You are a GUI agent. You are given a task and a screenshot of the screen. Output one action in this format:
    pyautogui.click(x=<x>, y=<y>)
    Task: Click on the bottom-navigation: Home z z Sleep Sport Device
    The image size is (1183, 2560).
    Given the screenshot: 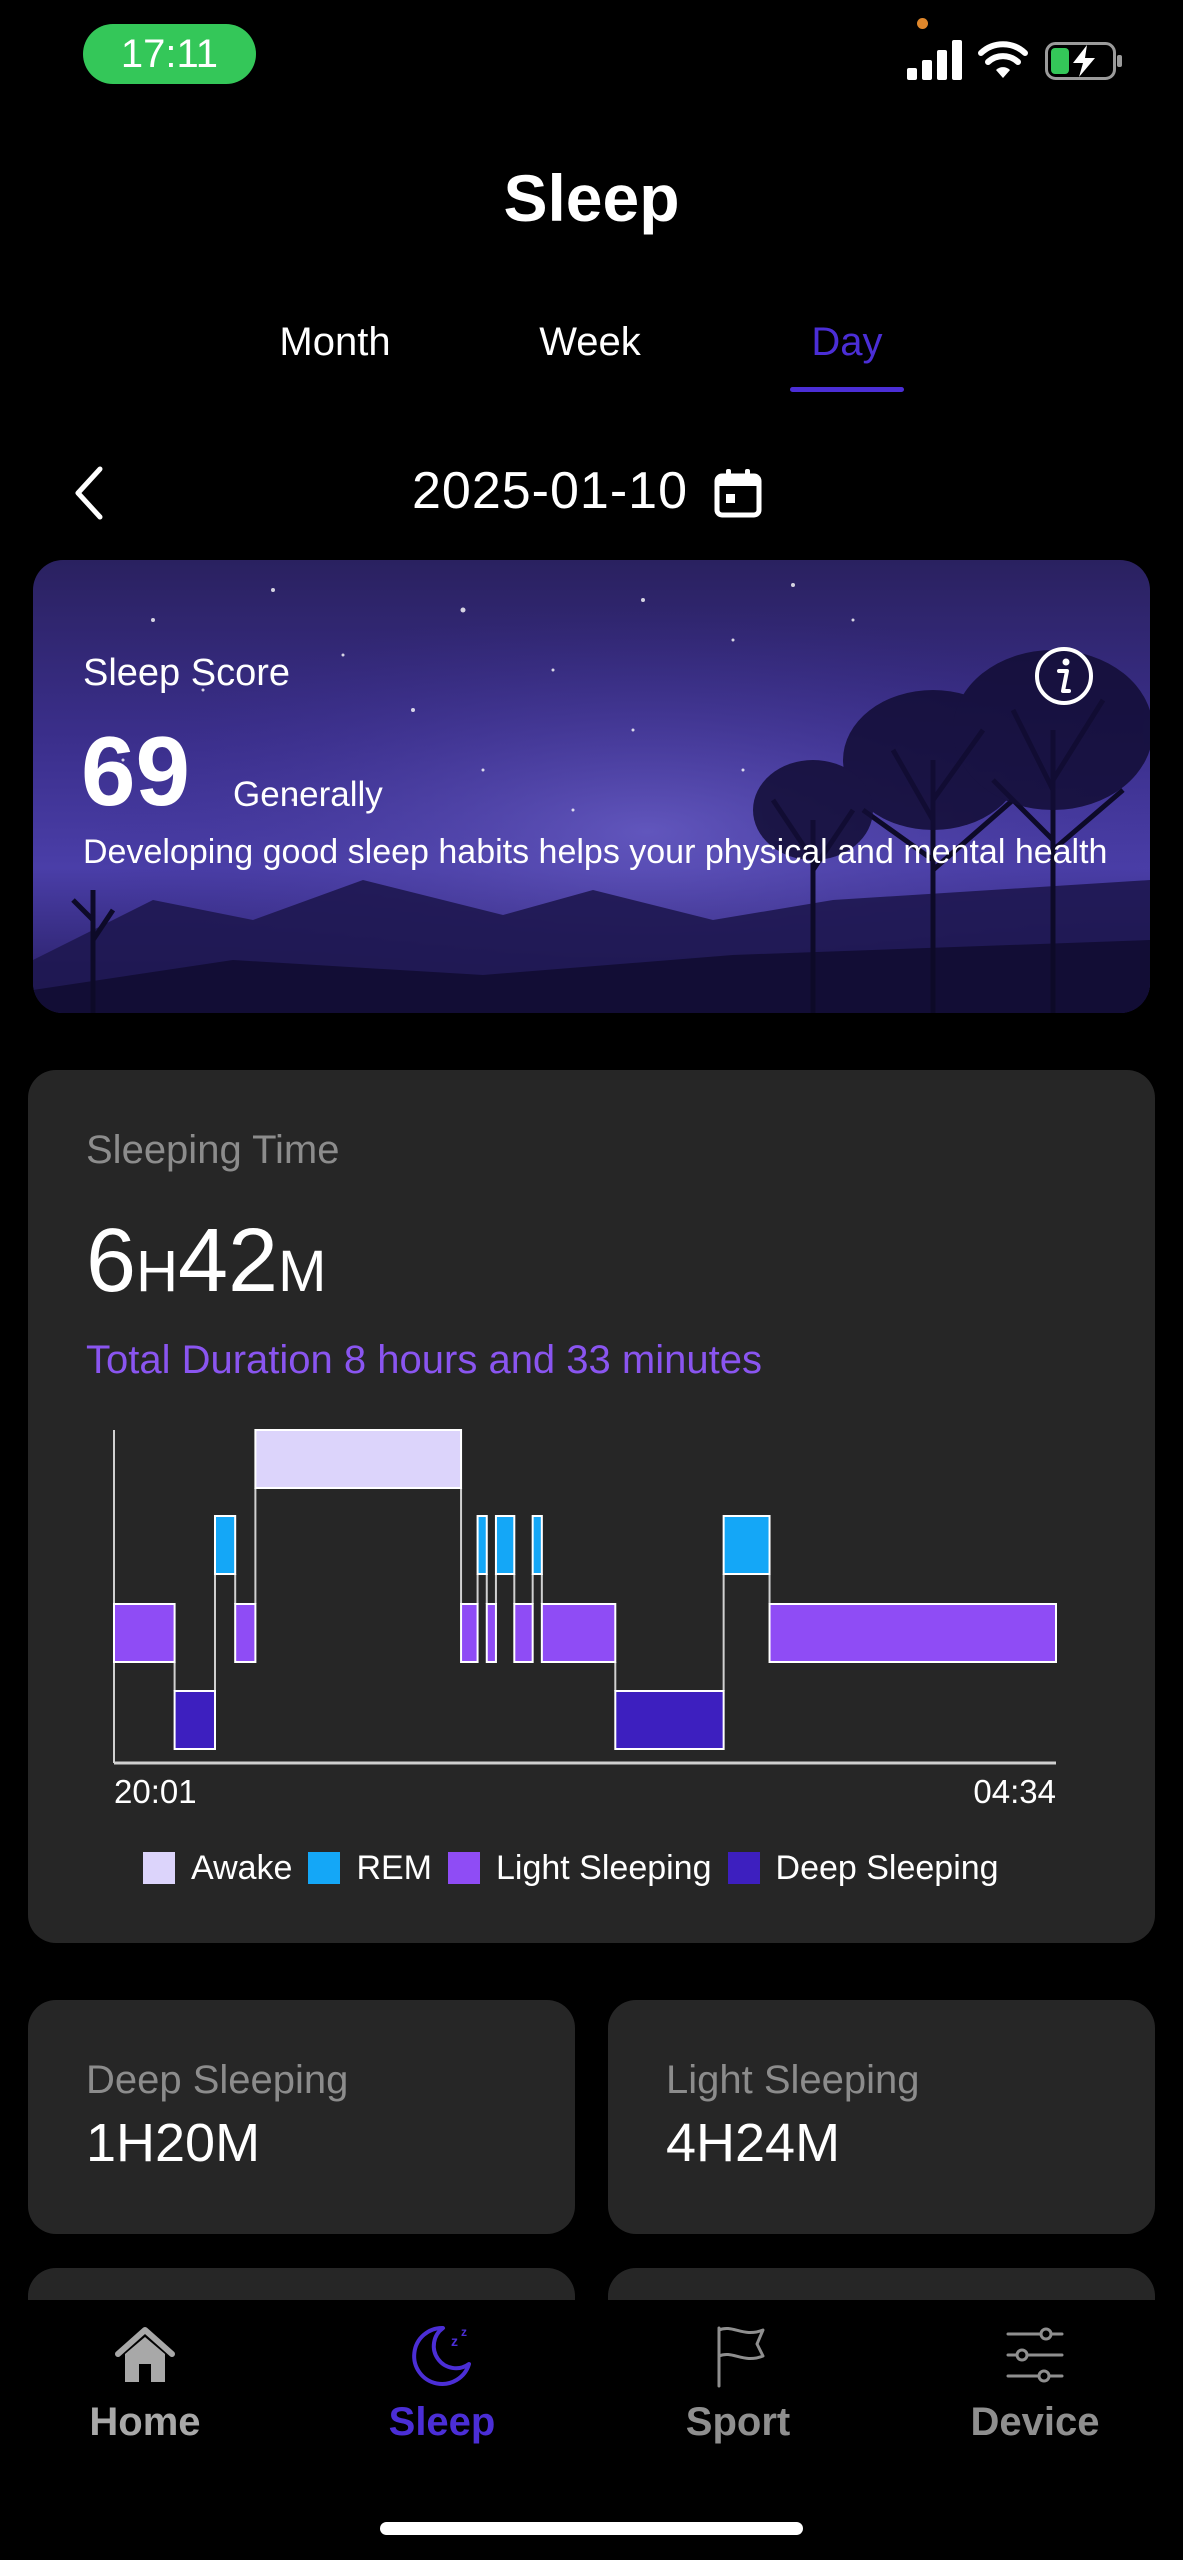 What is the action you would take?
    pyautogui.click(x=591, y=2430)
    